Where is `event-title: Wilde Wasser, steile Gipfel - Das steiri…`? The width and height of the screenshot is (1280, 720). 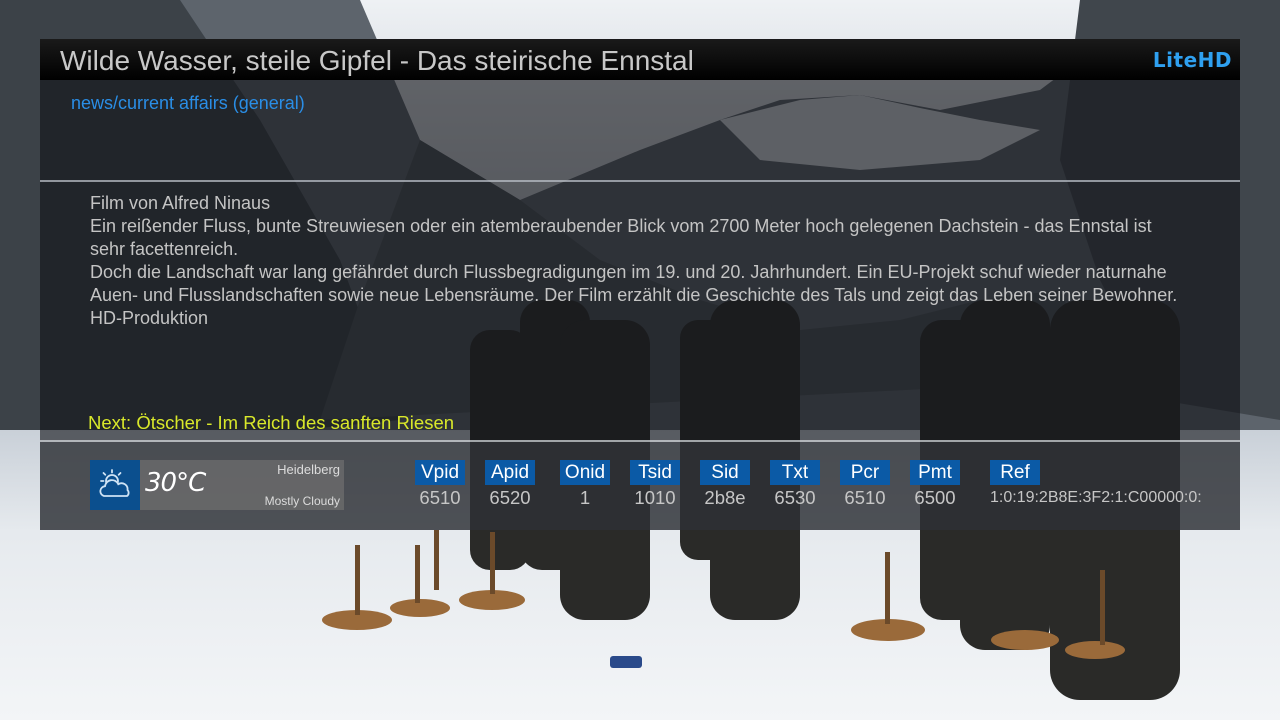
event-title: Wilde Wasser, steile Gipfel - Das steiri… is located at coordinates (377, 60).